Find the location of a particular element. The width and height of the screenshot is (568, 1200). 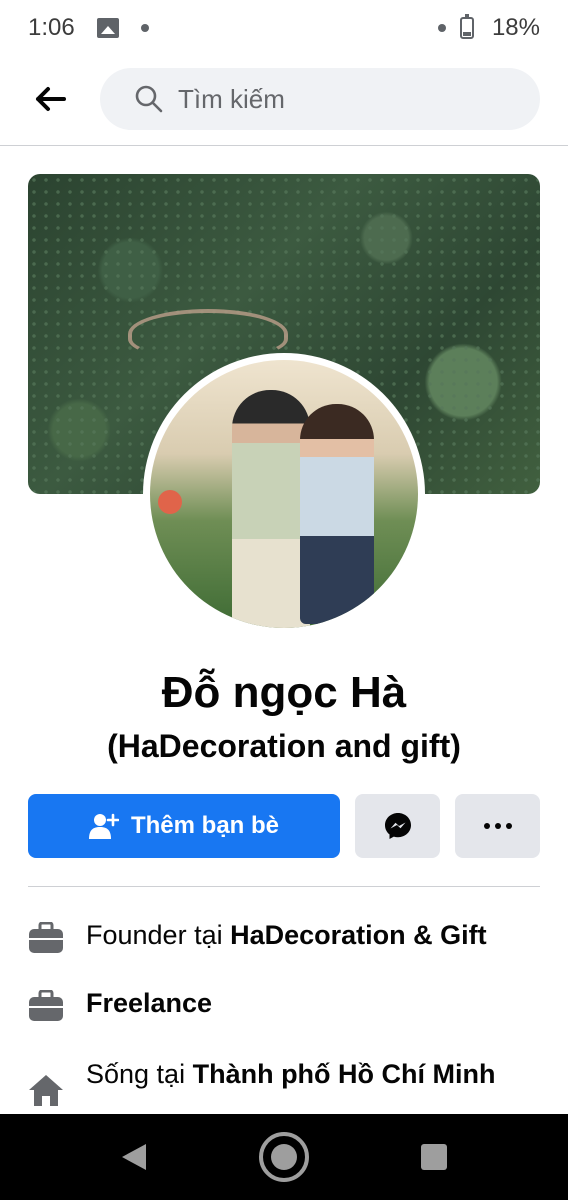

messenger-button is located at coordinates (397, 826).